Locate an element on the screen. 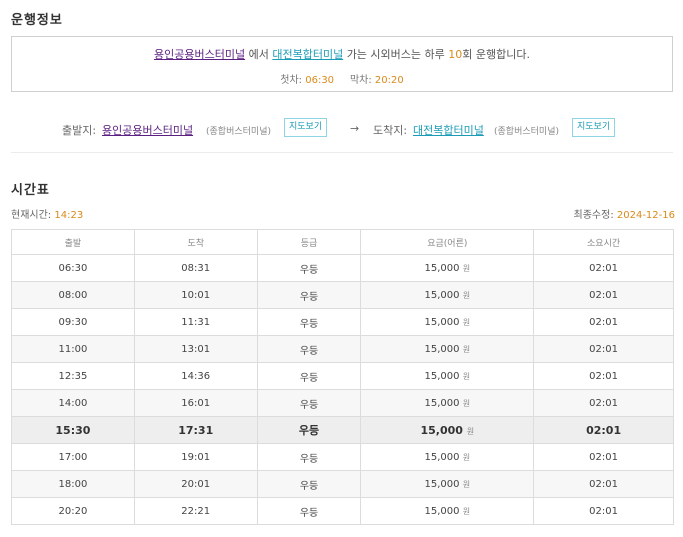 This screenshot has height=537, width=683. destination-terminal-link: 대전복합터미널 is located at coordinates (307, 54).